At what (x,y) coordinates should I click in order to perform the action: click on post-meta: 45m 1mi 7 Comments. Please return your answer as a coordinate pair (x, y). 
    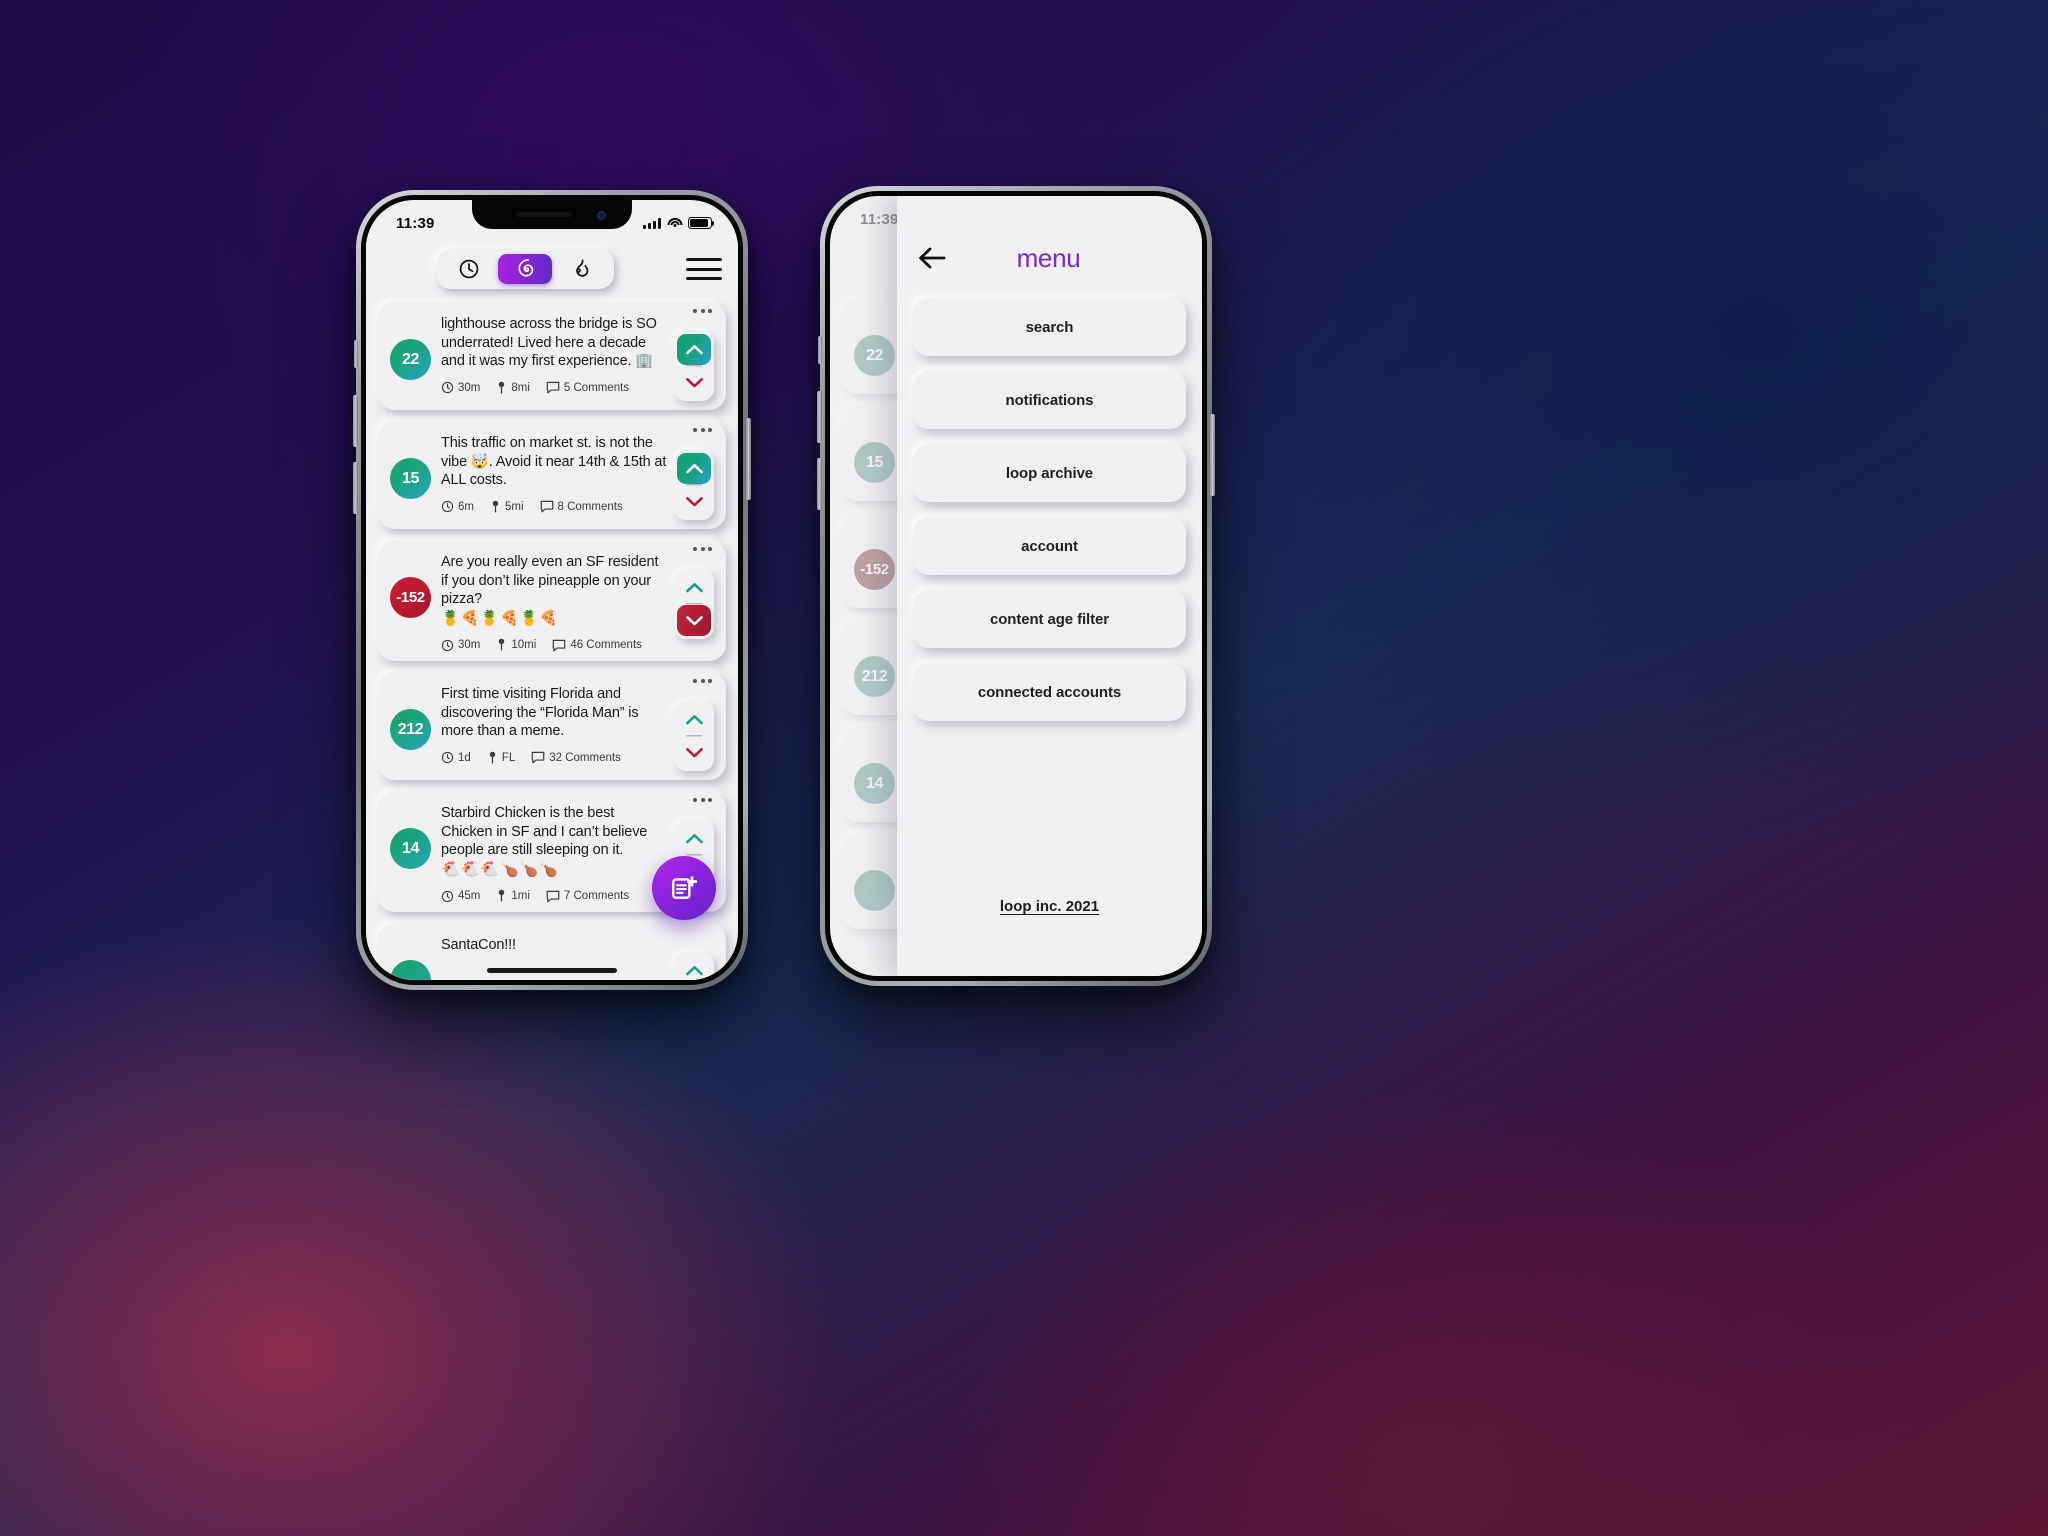
    Looking at the image, I should click on (554, 896).